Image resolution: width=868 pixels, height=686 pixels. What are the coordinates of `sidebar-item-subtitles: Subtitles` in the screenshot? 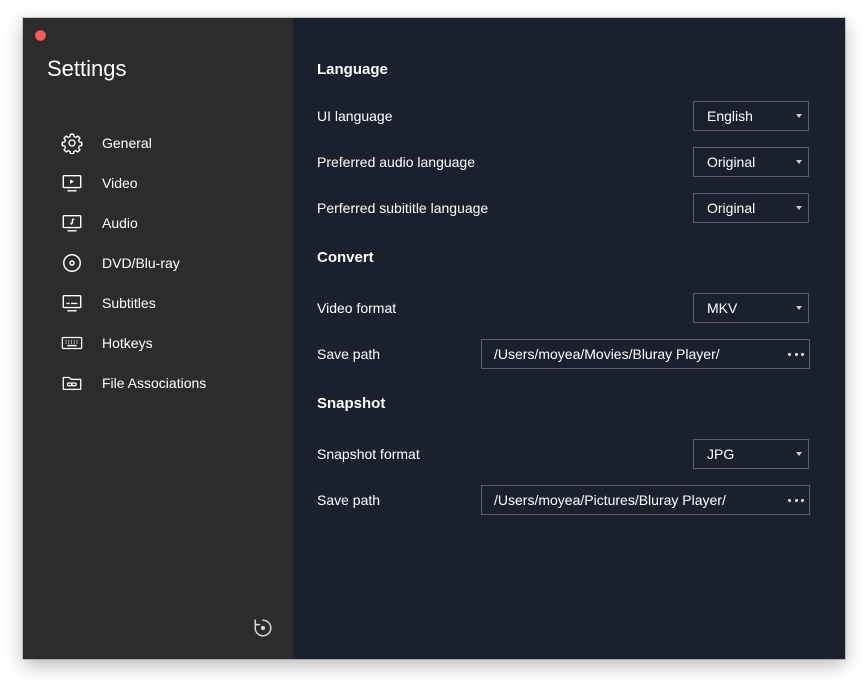 It's located at (158, 303).